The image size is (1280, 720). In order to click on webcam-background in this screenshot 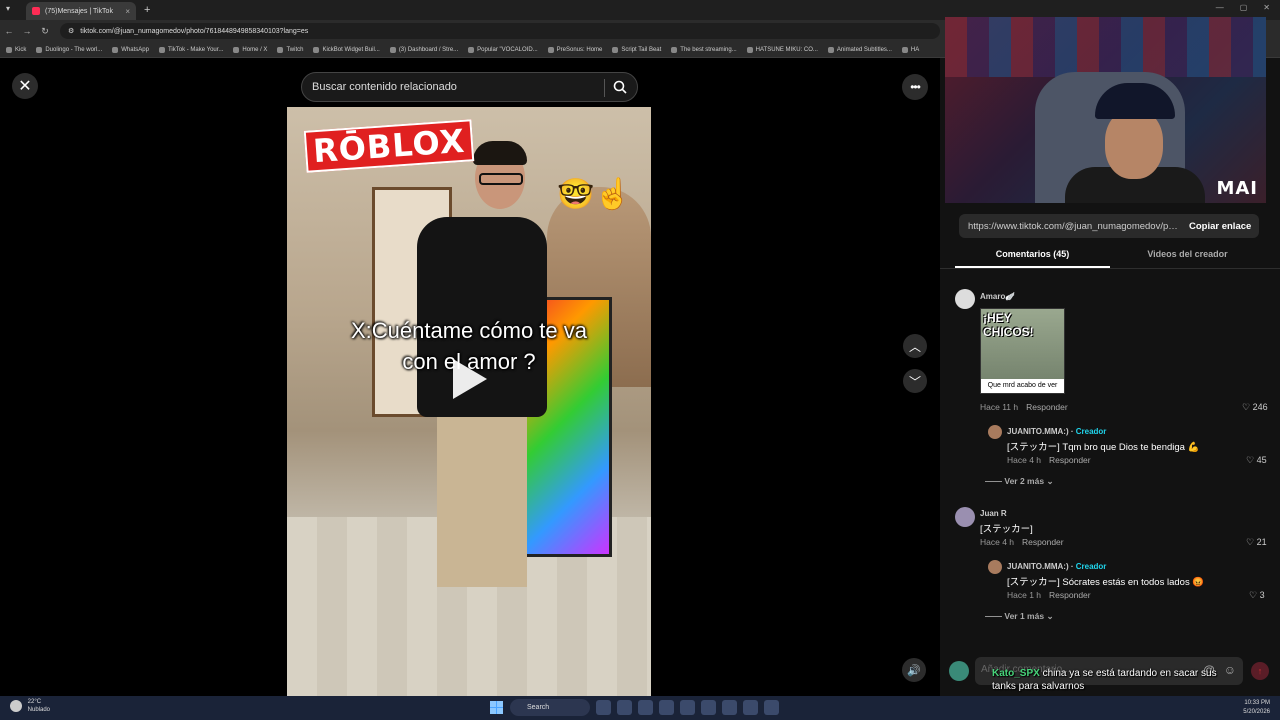, I will do `click(1105, 47)`.